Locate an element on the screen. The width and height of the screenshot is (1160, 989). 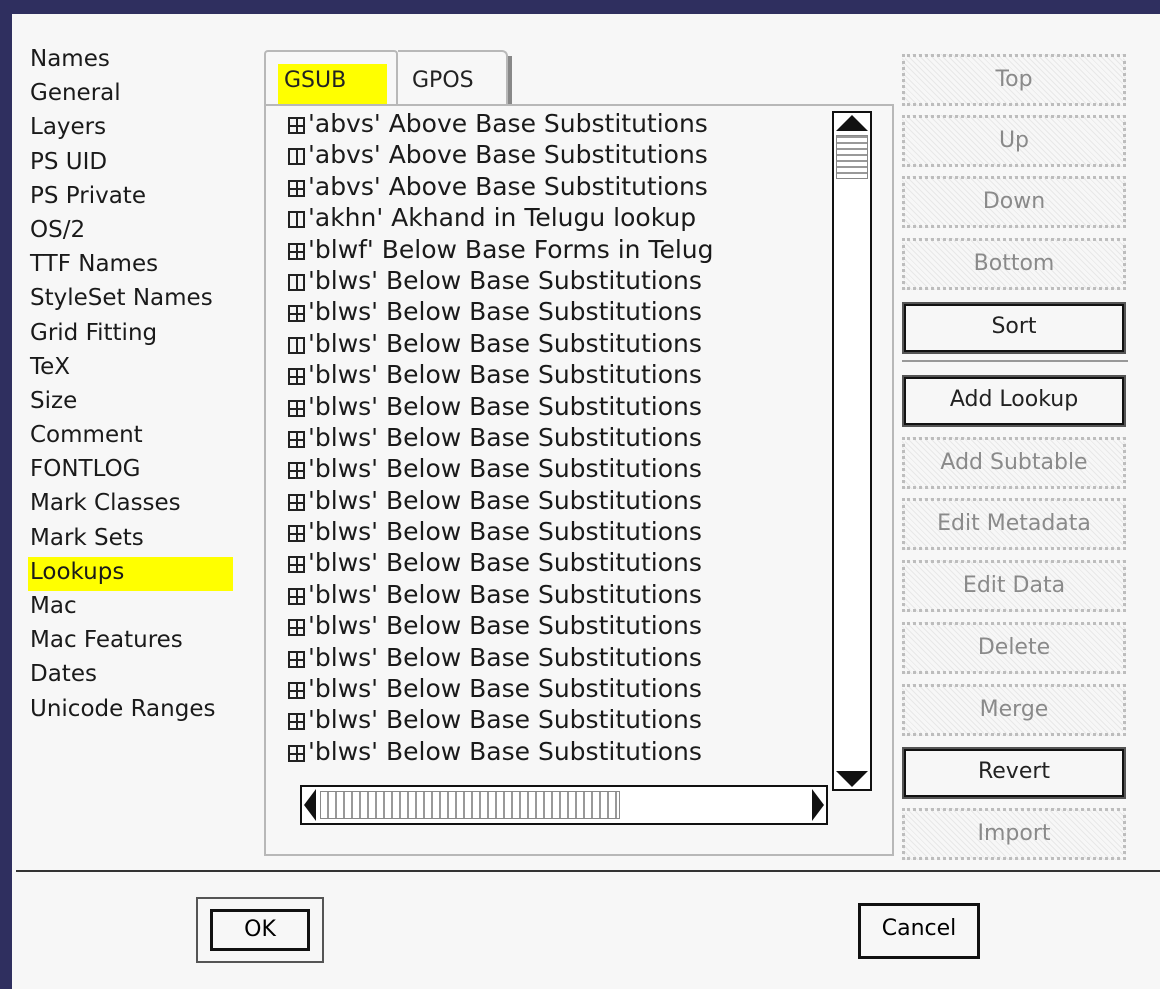
sidebar-item-styleset-names: StyleSet Names is located at coordinates (148, 300).